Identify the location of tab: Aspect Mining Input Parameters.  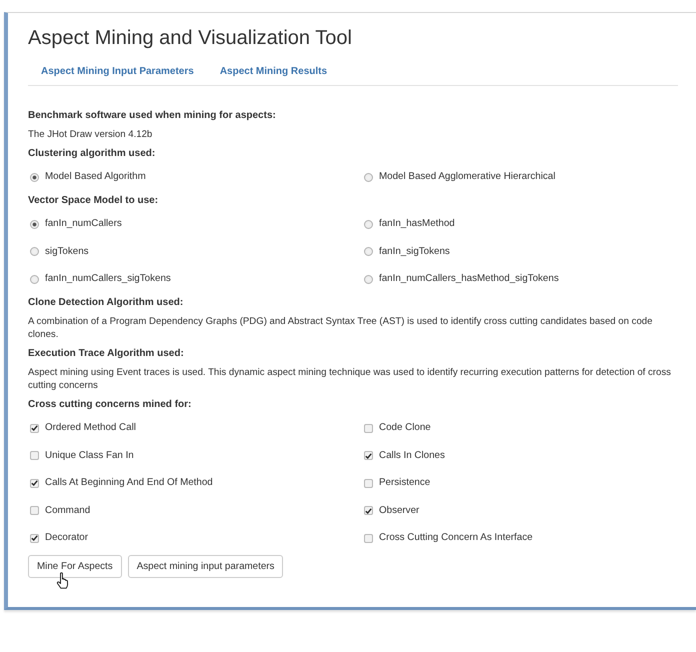
(117, 70).